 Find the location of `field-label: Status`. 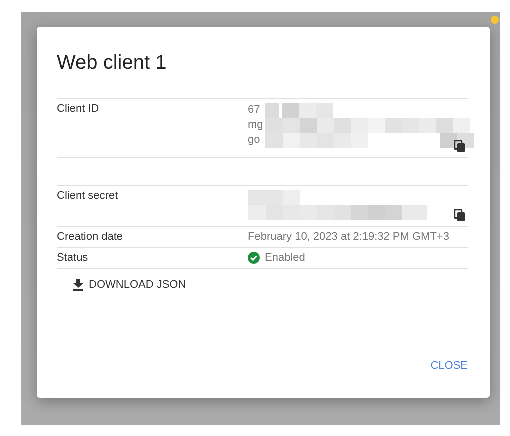

field-label: Status is located at coordinates (73, 258).